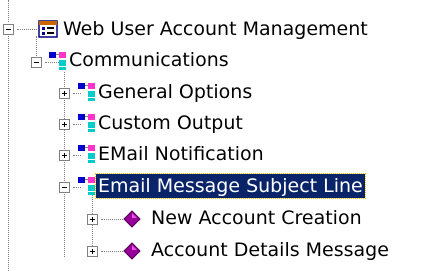 The width and height of the screenshot is (440, 271). I want to click on expand-toggle-account-details-message, so click(92, 251).